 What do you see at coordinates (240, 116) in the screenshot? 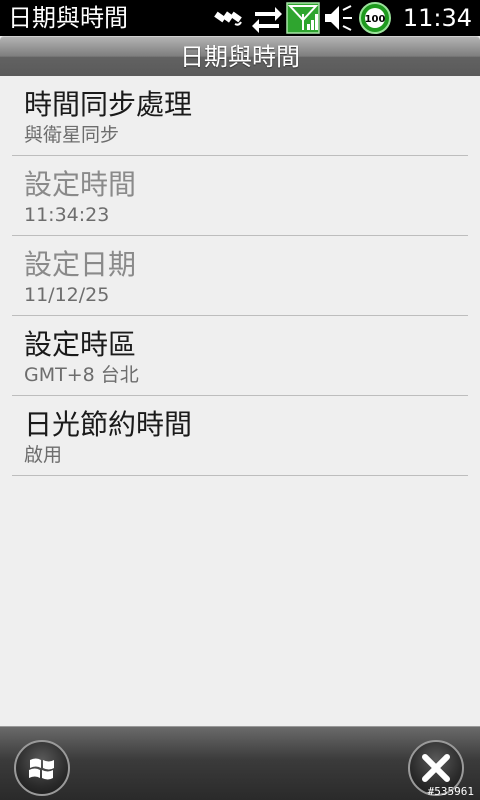
I see `list-item-time-sync: 時間同步處理 與衛星同步` at bounding box center [240, 116].